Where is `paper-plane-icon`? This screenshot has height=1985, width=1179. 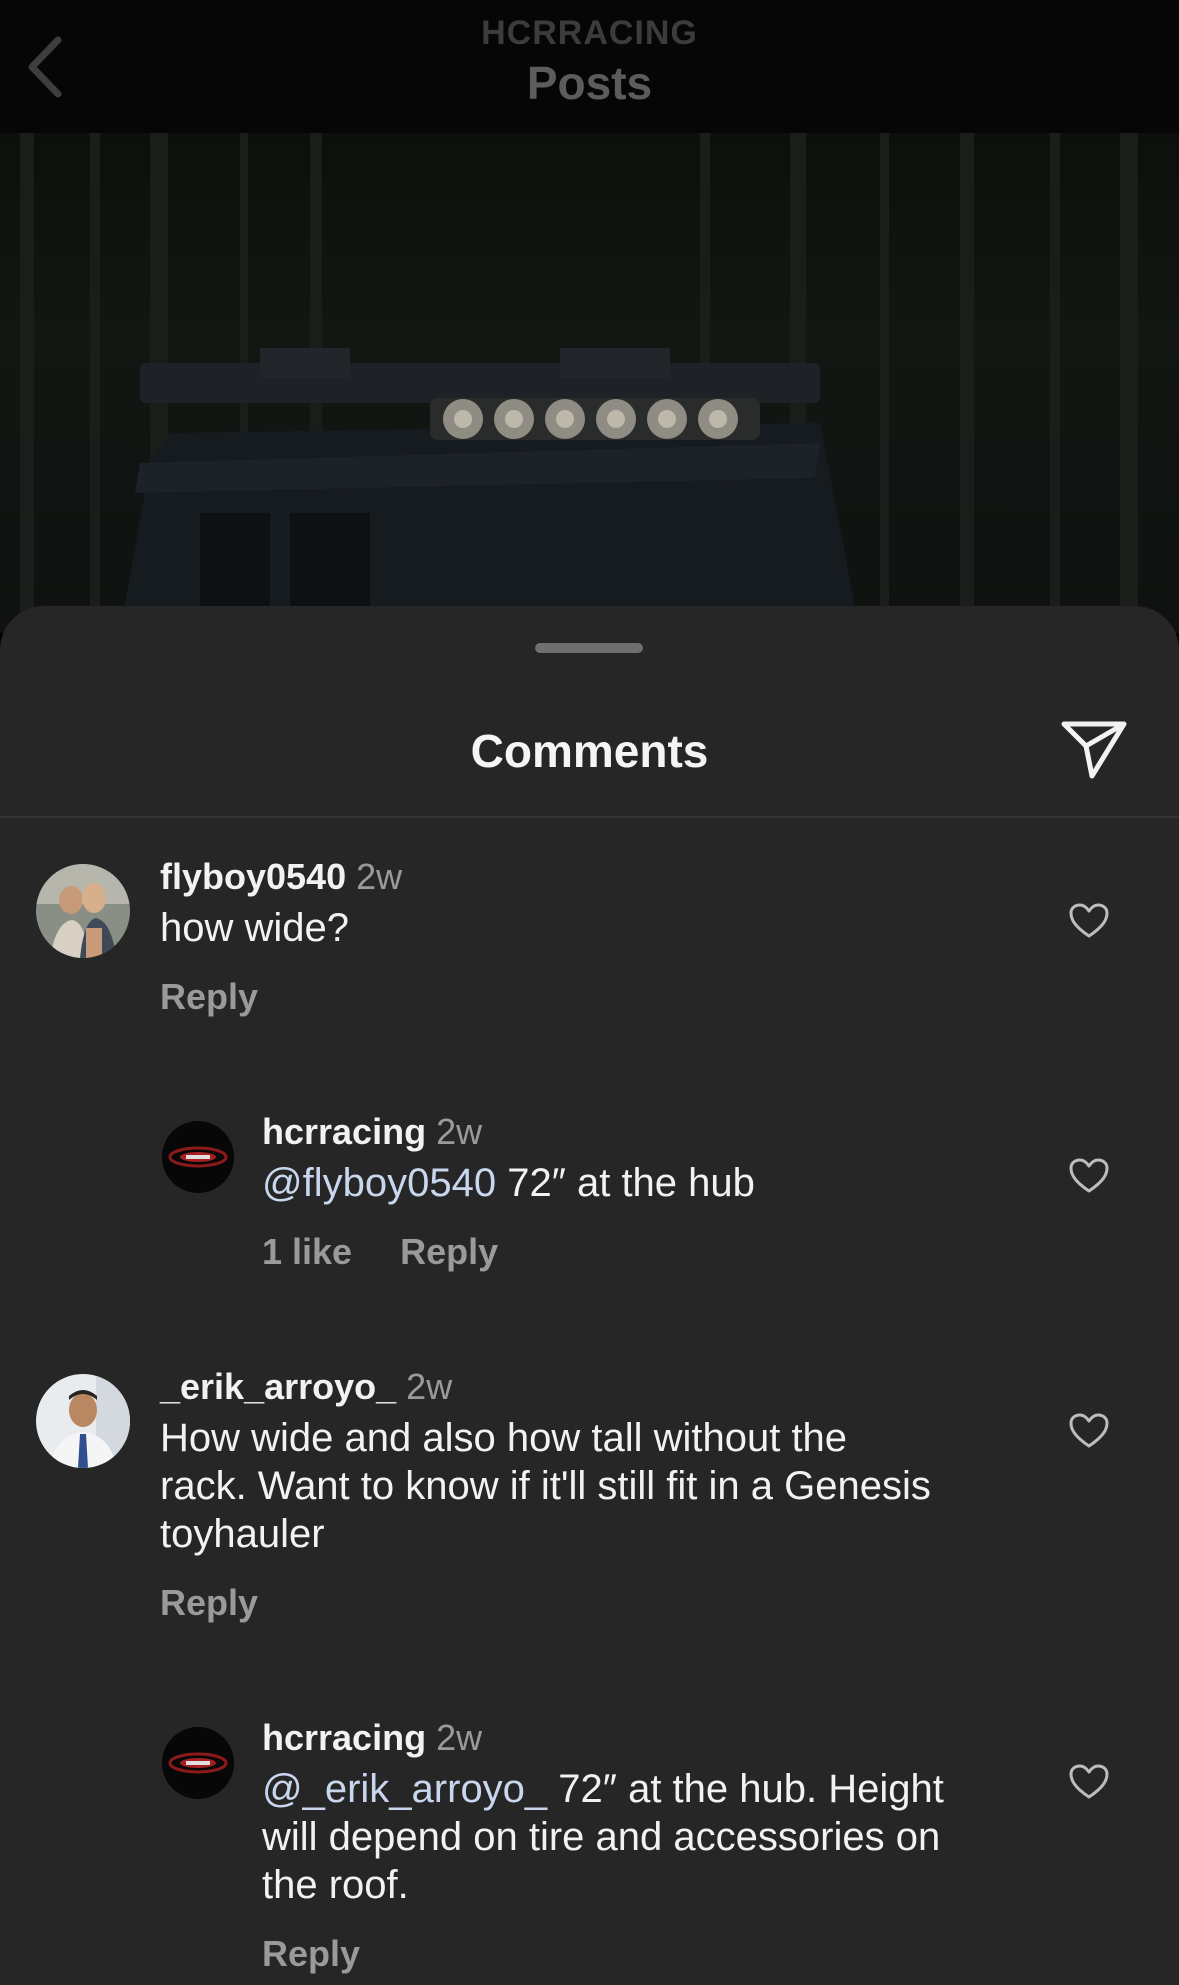 paper-plane-icon is located at coordinates (1094, 750).